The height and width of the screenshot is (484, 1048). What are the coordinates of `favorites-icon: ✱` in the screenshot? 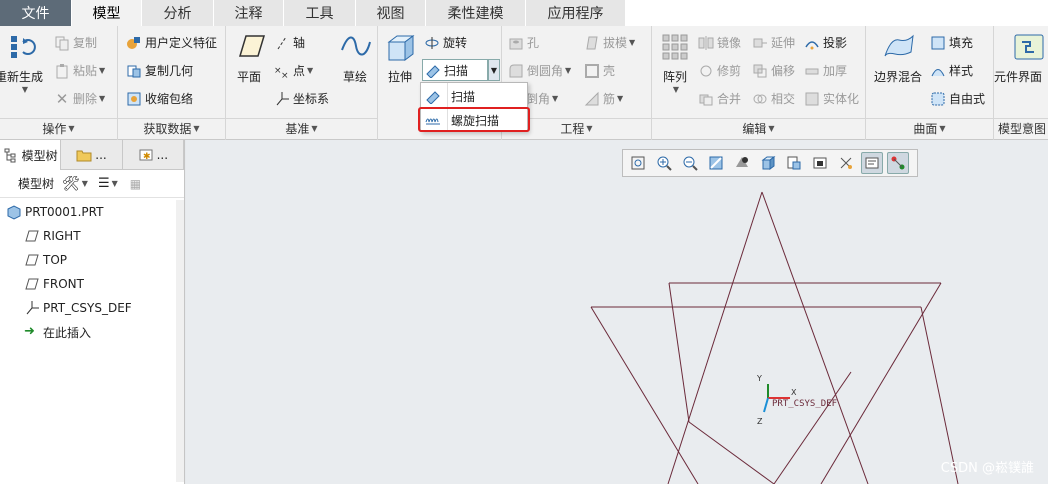 It's located at (146, 155).